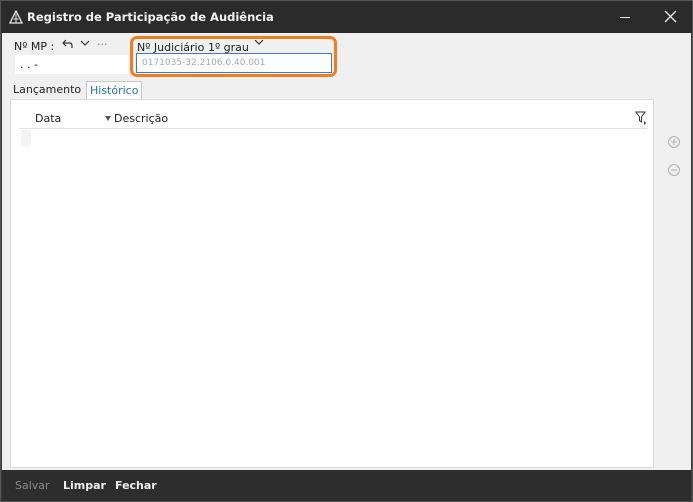  I want to click on column-header-descricao: Descrição, so click(136, 118).